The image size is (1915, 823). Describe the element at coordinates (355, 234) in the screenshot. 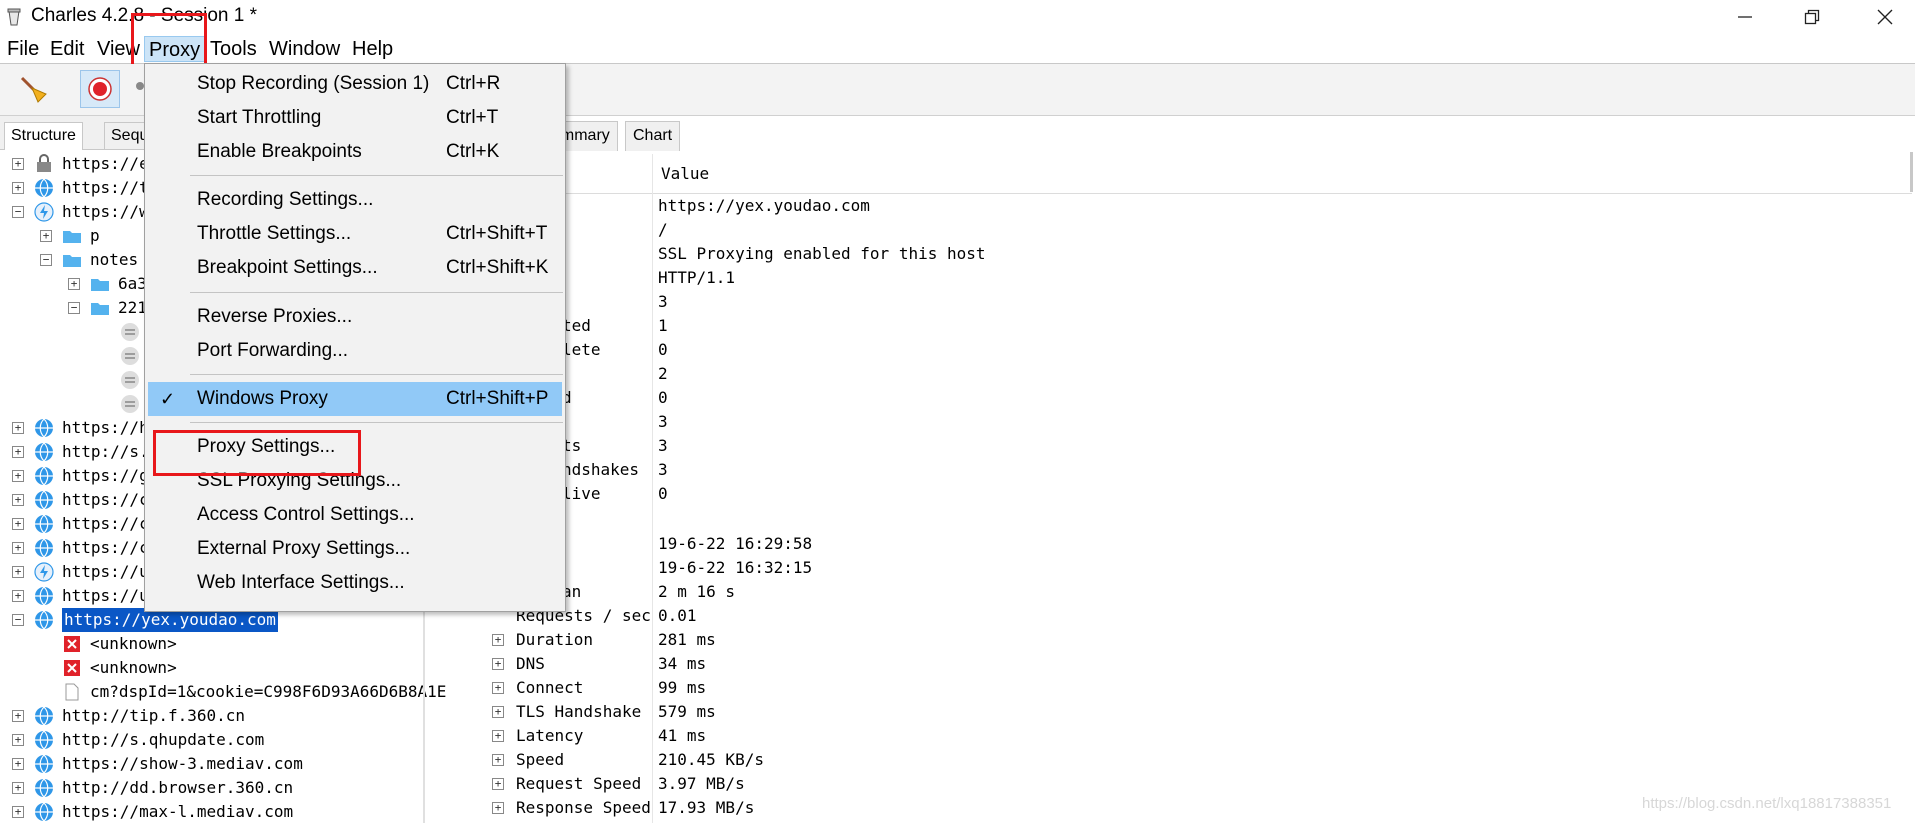

I see `menu-item-throttle-settings: Throttle Settings... Ctrl+Shift+T` at that location.